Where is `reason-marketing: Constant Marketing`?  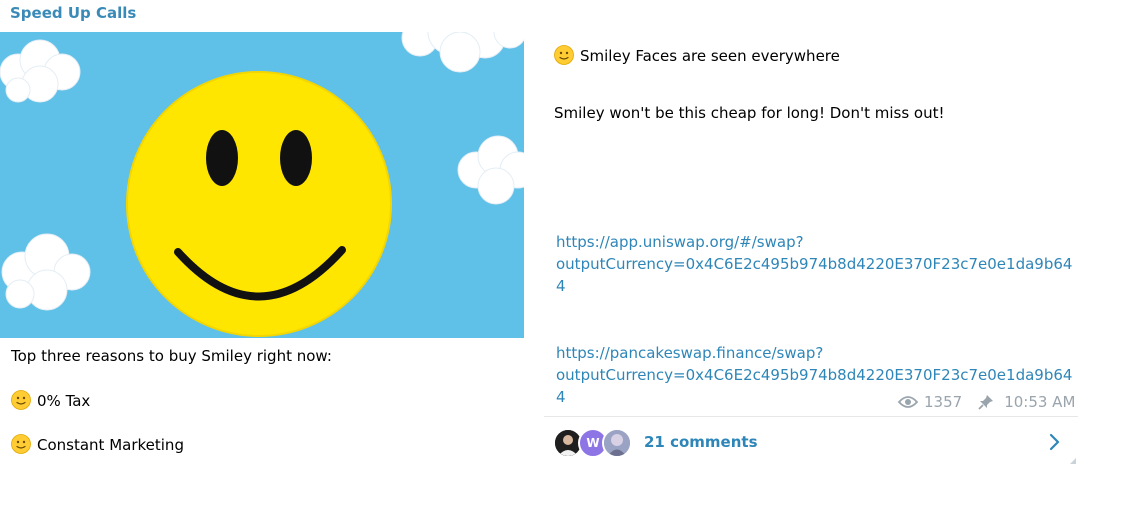
reason-marketing: Constant Marketing is located at coordinates (97, 444).